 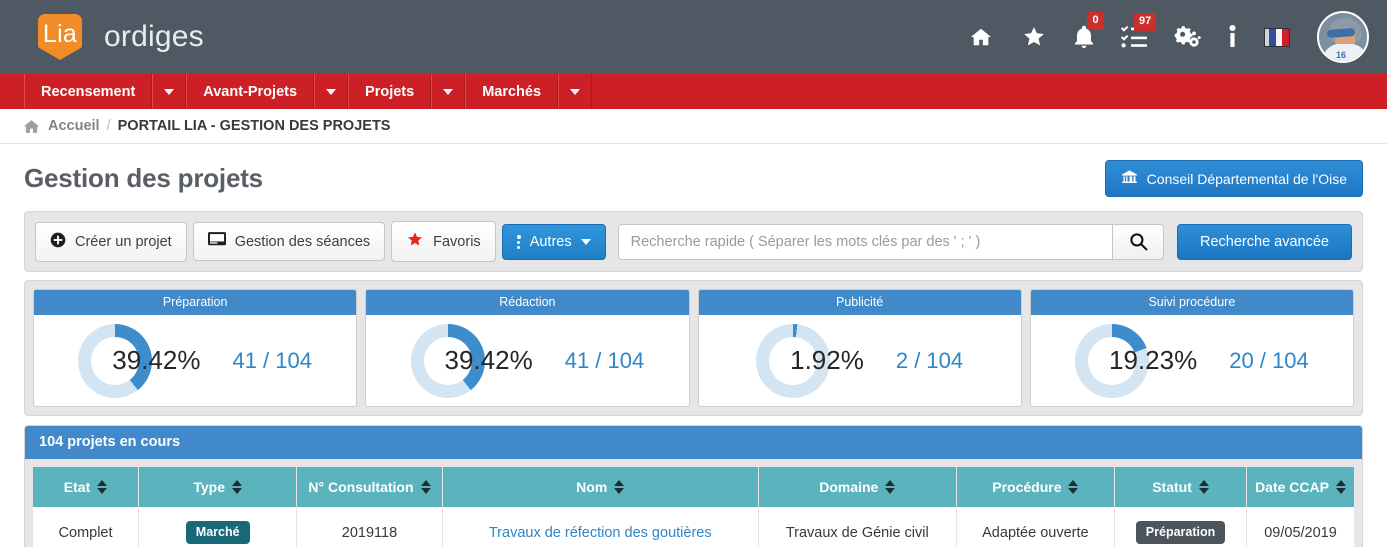 What do you see at coordinates (518, 241) in the screenshot?
I see `vertical-dots-icon` at bounding box center [518, 241].